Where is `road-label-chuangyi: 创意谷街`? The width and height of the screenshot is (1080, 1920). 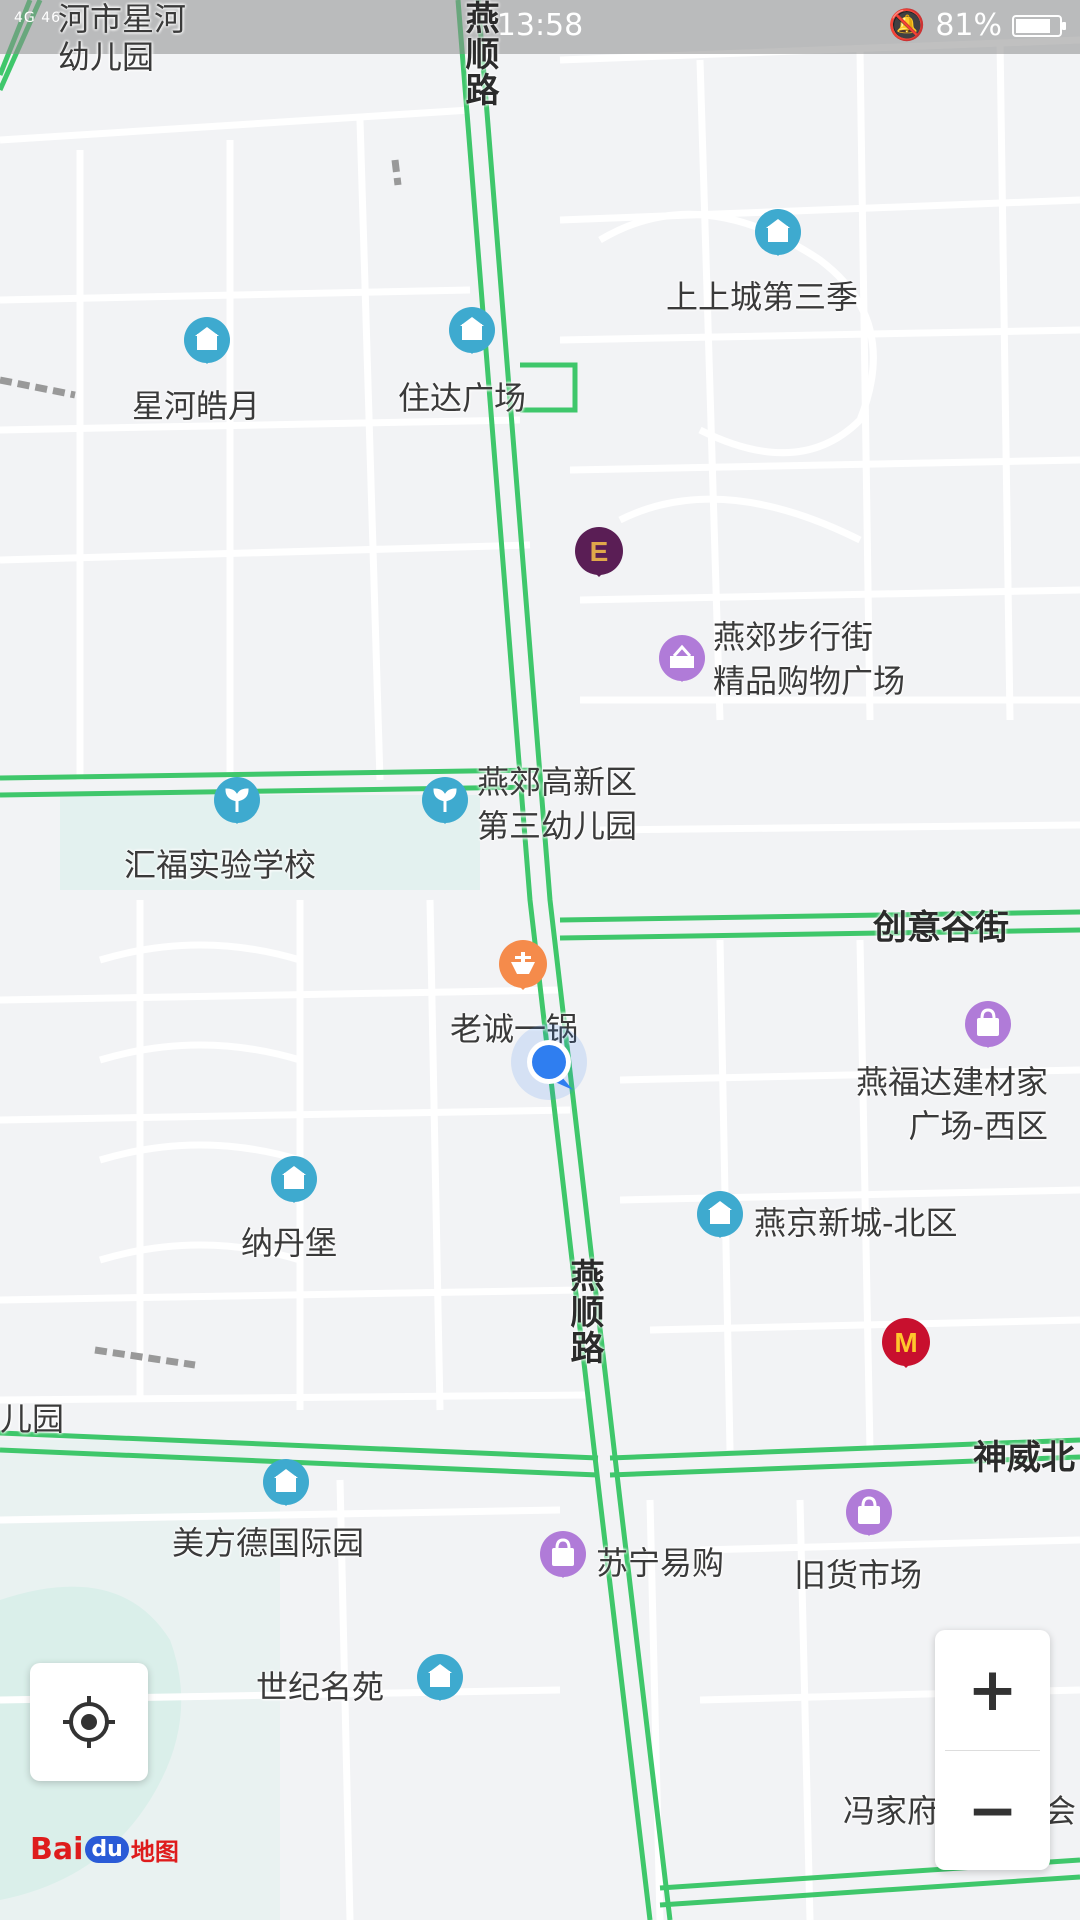
road-label-chuangyi: 创意谷街 is located at coordinates (941, 928).